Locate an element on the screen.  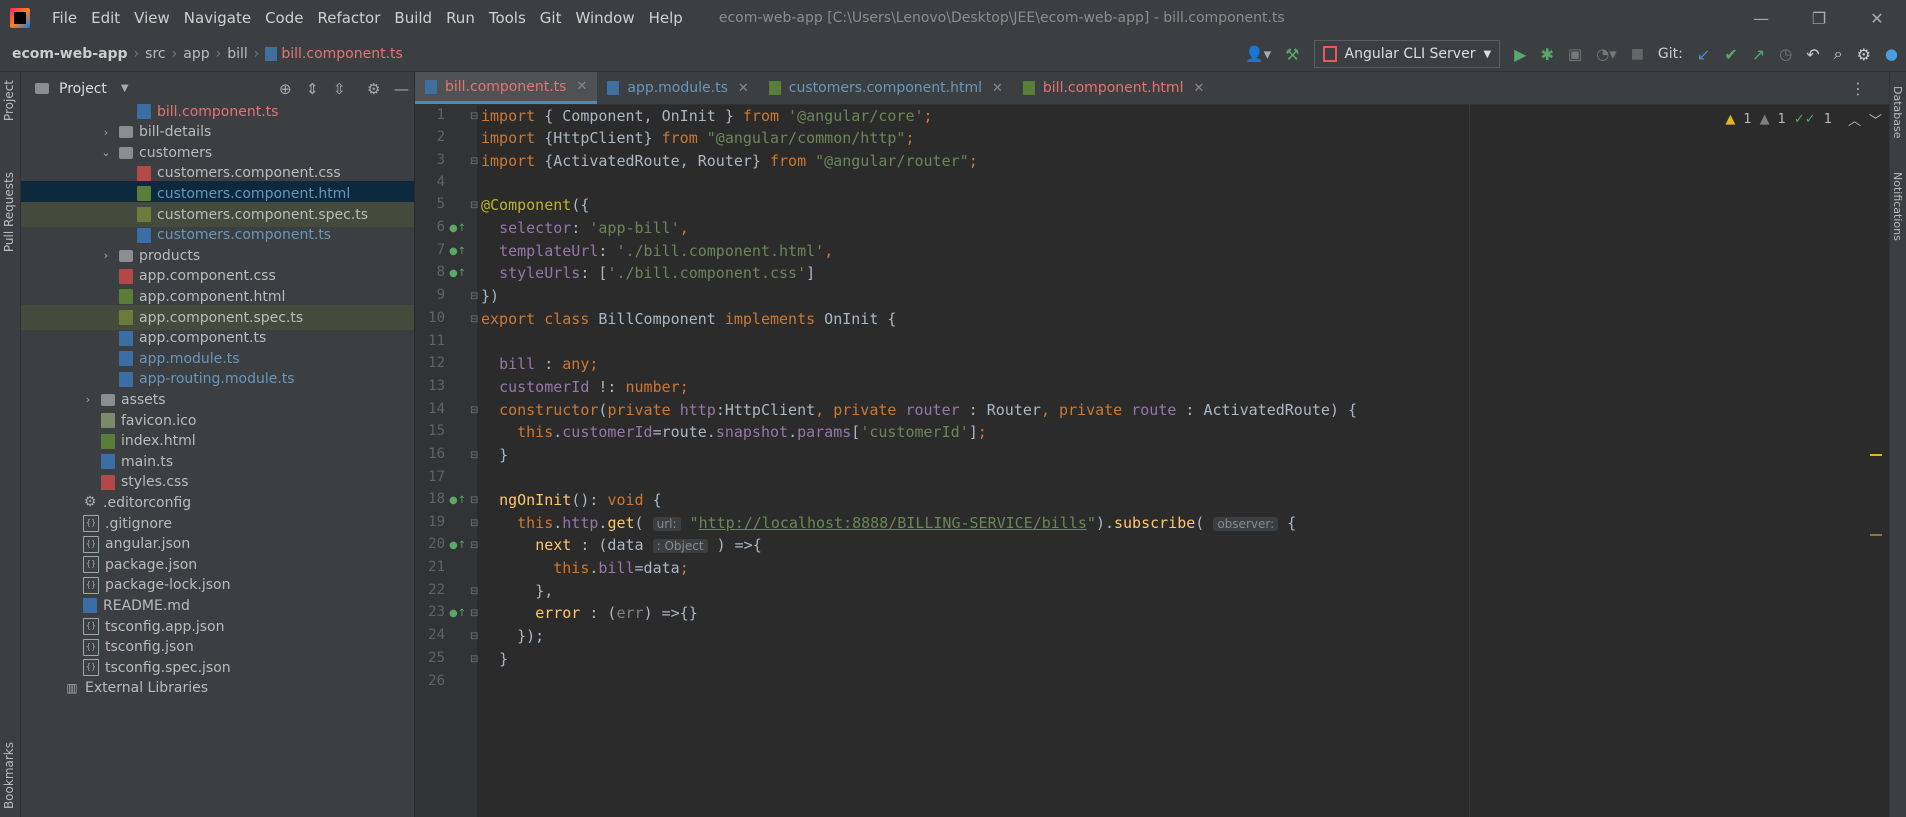
breadcrumb-file: bill.component.ts is located at coordinates (341, 54).